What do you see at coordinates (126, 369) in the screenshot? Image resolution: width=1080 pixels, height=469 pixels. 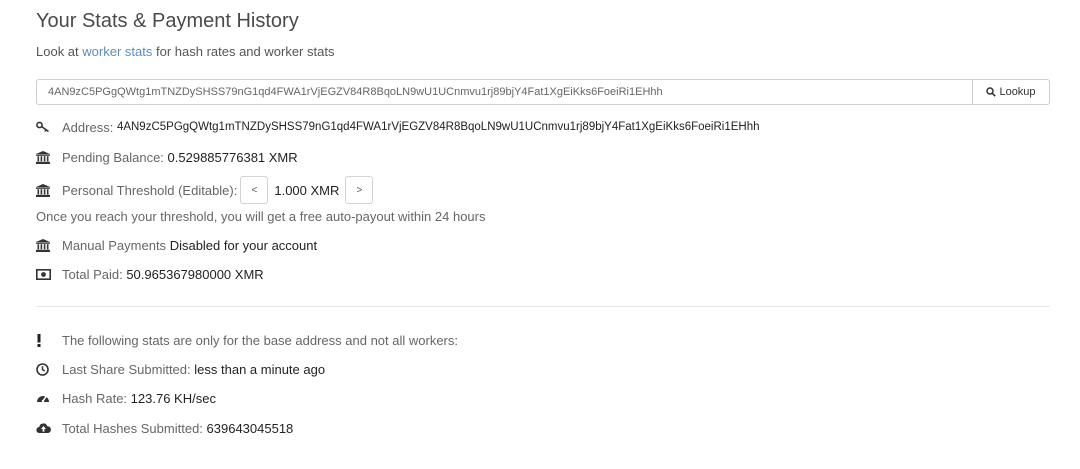 I see `last-share-label: Last Share Submitted:` at bounding box center [126, 369].